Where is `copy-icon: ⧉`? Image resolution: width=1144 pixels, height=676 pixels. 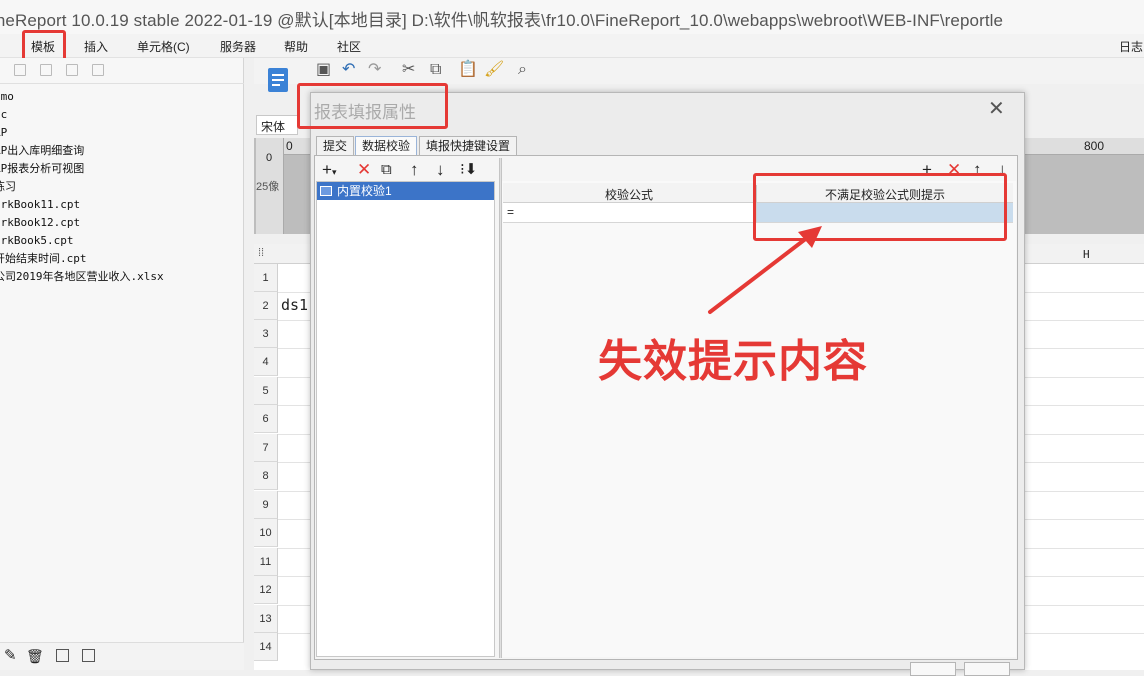 copy-icon: ⧉ is located at coordinates (435, 70).